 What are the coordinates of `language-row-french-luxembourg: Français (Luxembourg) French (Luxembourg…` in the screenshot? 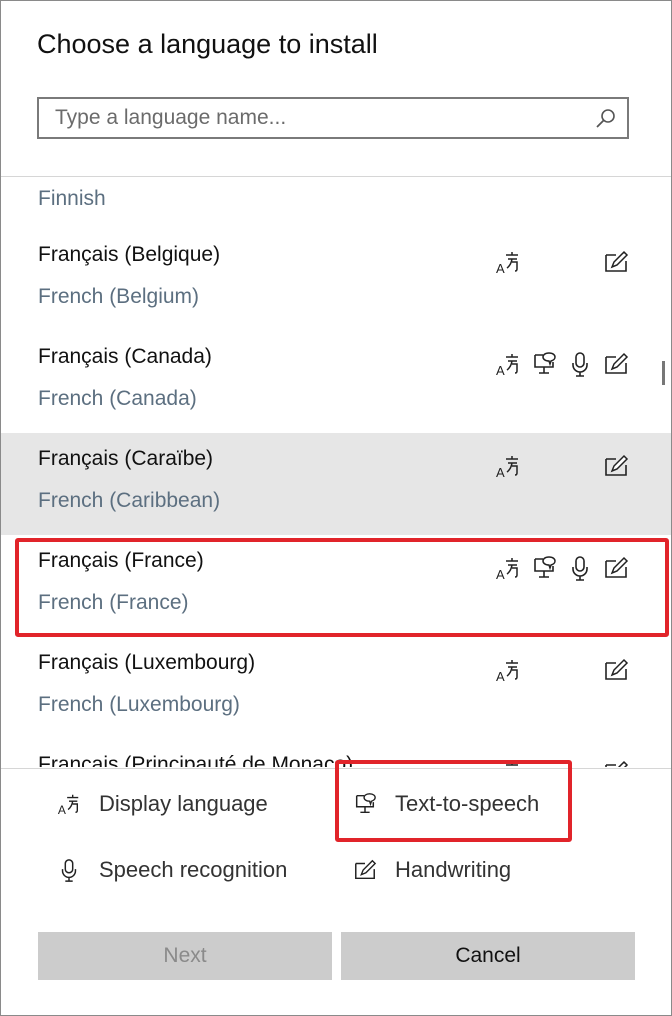 It's located at (336, 688).